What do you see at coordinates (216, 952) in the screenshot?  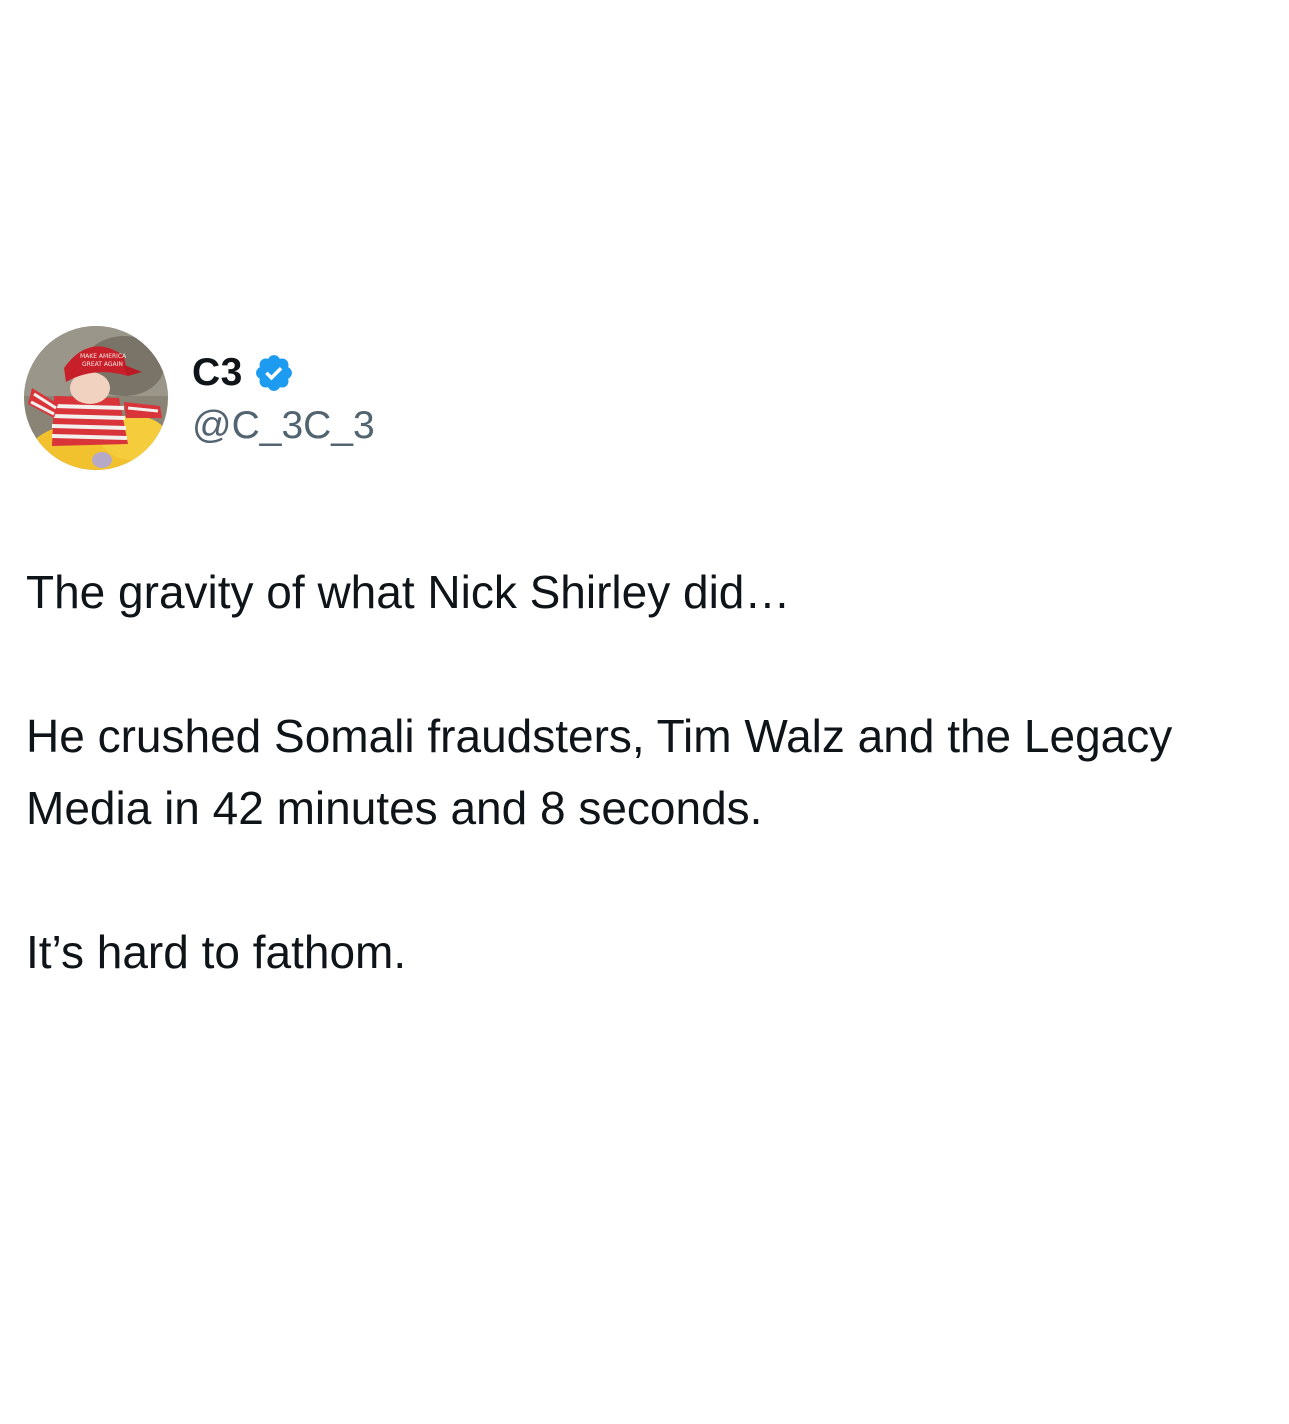 I see `tweet-paragraph: It’s hard to fathom.` at bounding box center [216, 952].